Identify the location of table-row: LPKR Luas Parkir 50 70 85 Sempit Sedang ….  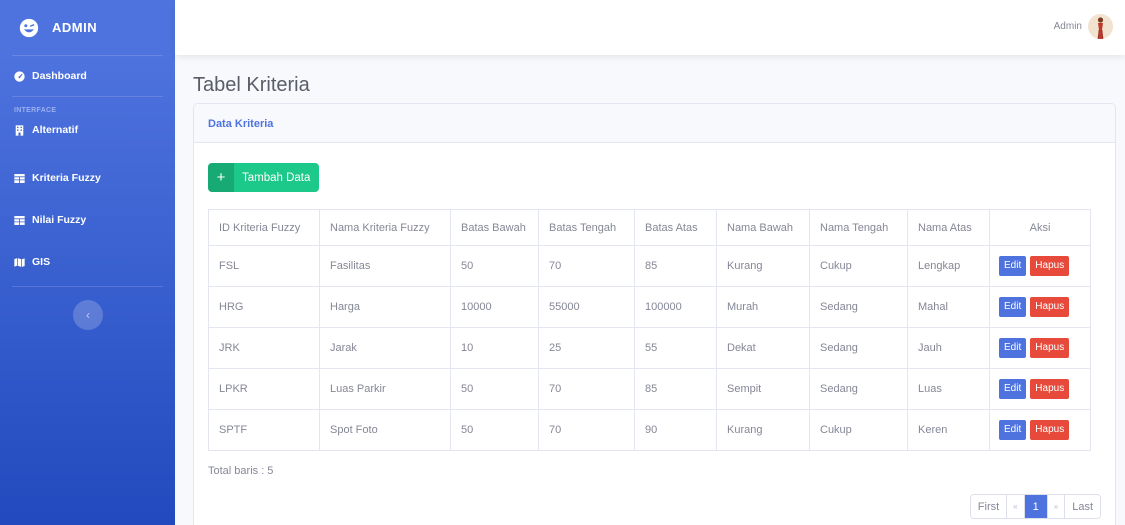
(649, 389).